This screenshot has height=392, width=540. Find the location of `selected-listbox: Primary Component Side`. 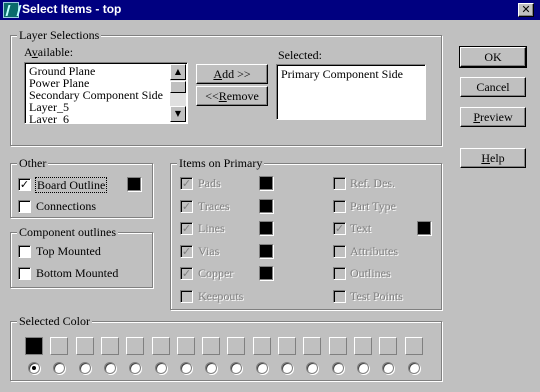

selected-listbox: Primary Component Side is located at coordinates (351, 92).